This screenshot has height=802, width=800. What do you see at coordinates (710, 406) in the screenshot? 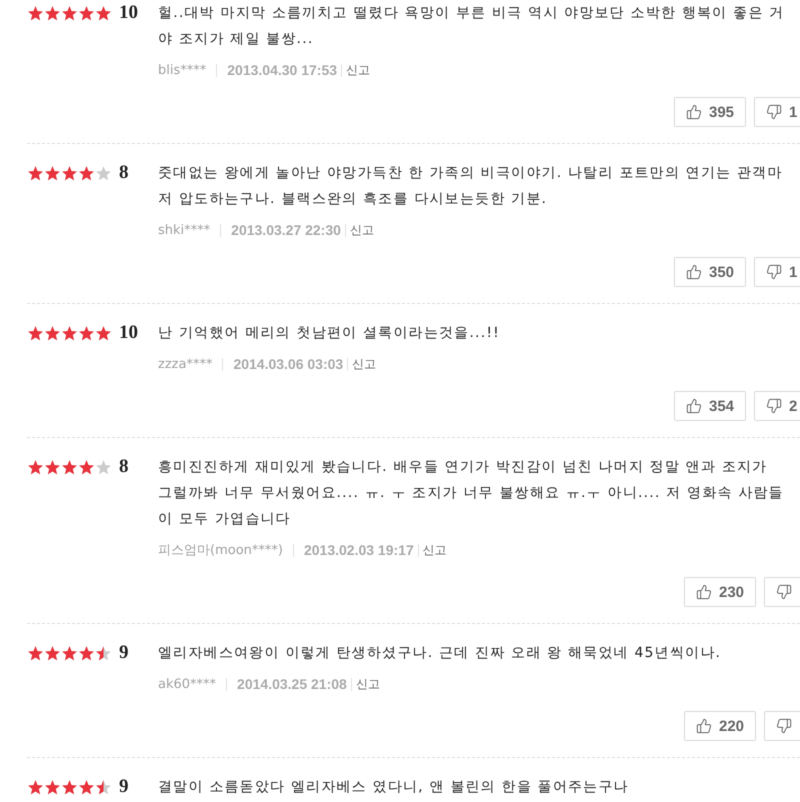
I see `like-button: 354` at bounding box center [710, 406].